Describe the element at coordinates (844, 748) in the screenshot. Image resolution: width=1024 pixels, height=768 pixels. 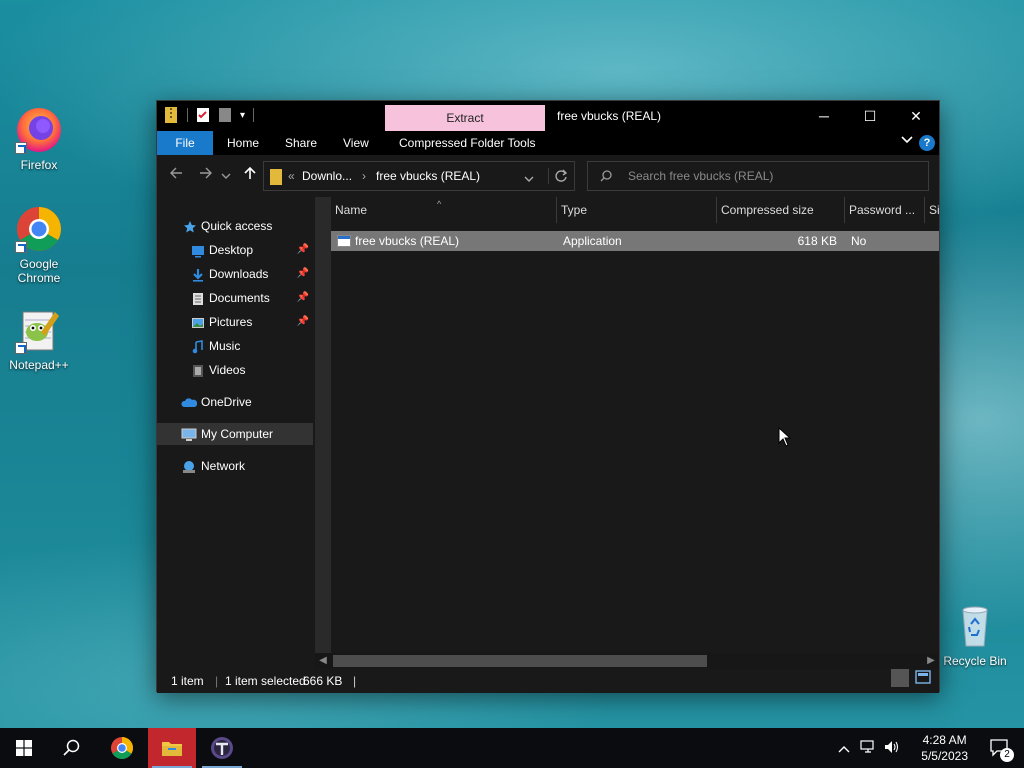
I see `show-hidden-icons-icon` at that location.